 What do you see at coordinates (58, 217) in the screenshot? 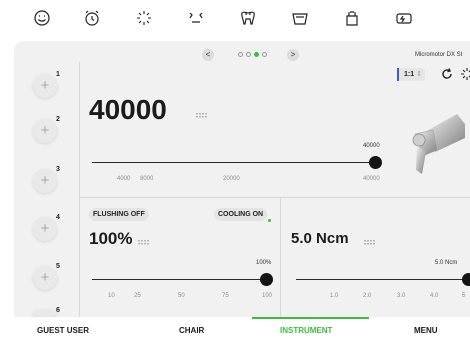
I see `preset-number: 4` at bounding box center [58, 217].